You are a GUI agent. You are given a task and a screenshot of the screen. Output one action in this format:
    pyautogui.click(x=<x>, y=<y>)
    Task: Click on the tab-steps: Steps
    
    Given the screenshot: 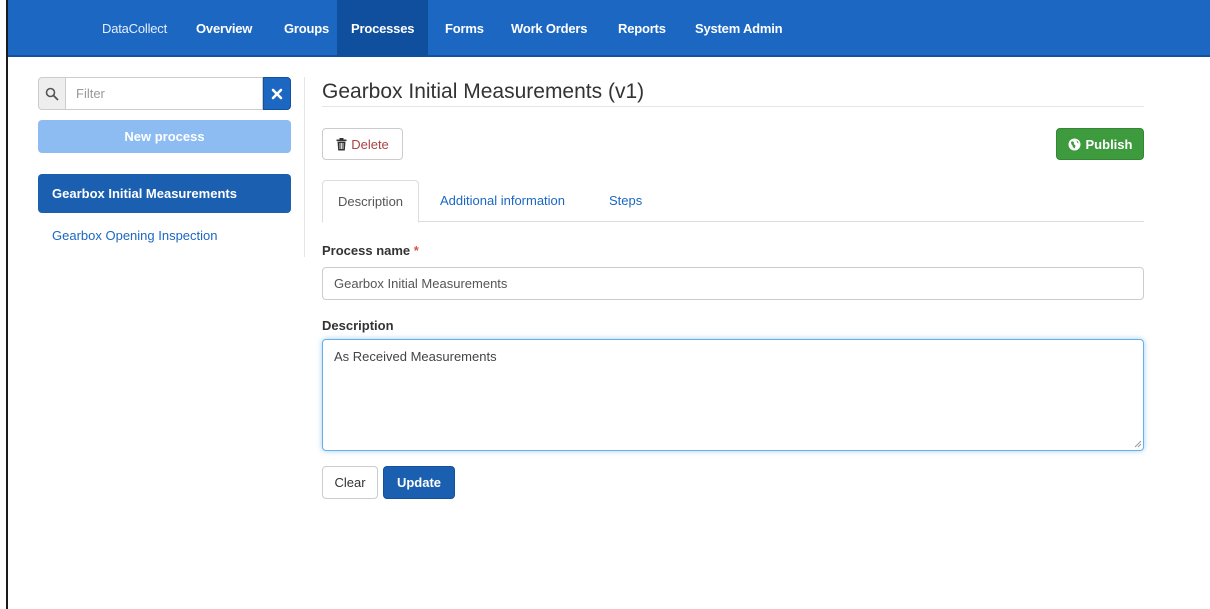 What is the action you would take?
    pyautogui.click(x=625, y=201)
    